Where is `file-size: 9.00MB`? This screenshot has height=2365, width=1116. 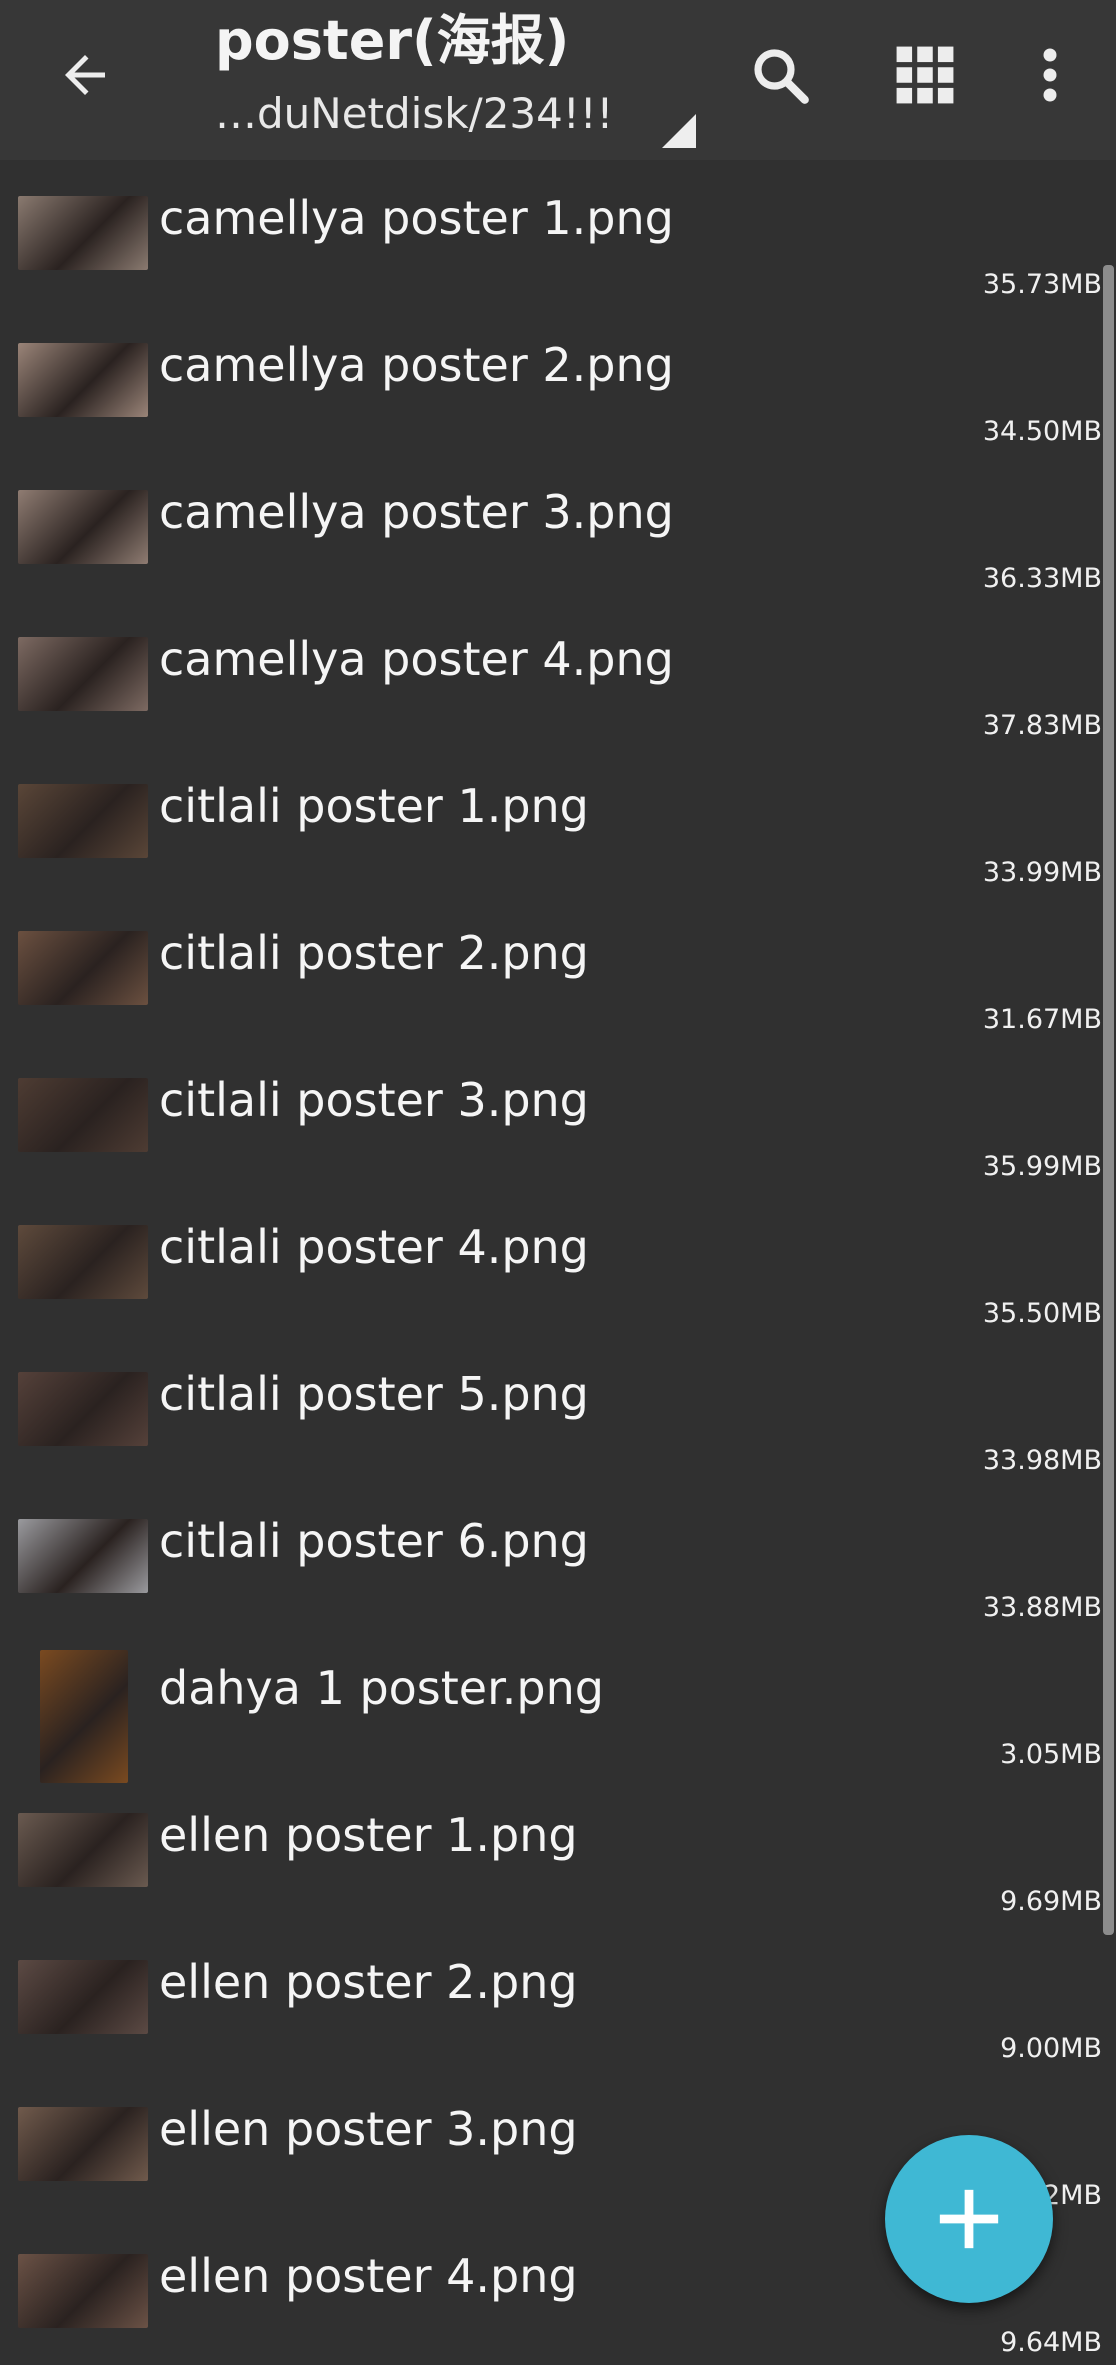 file-size: 9.00MB is located at coordinates (1051, 2048).